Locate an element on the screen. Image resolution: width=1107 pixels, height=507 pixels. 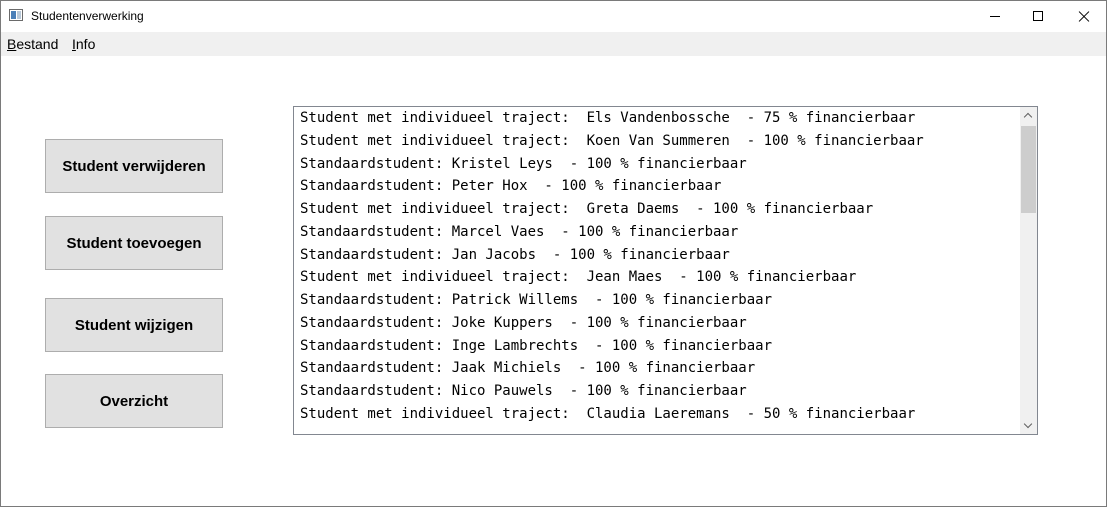
overzicht-button: Overzicht is located at coordinates (134, 401).